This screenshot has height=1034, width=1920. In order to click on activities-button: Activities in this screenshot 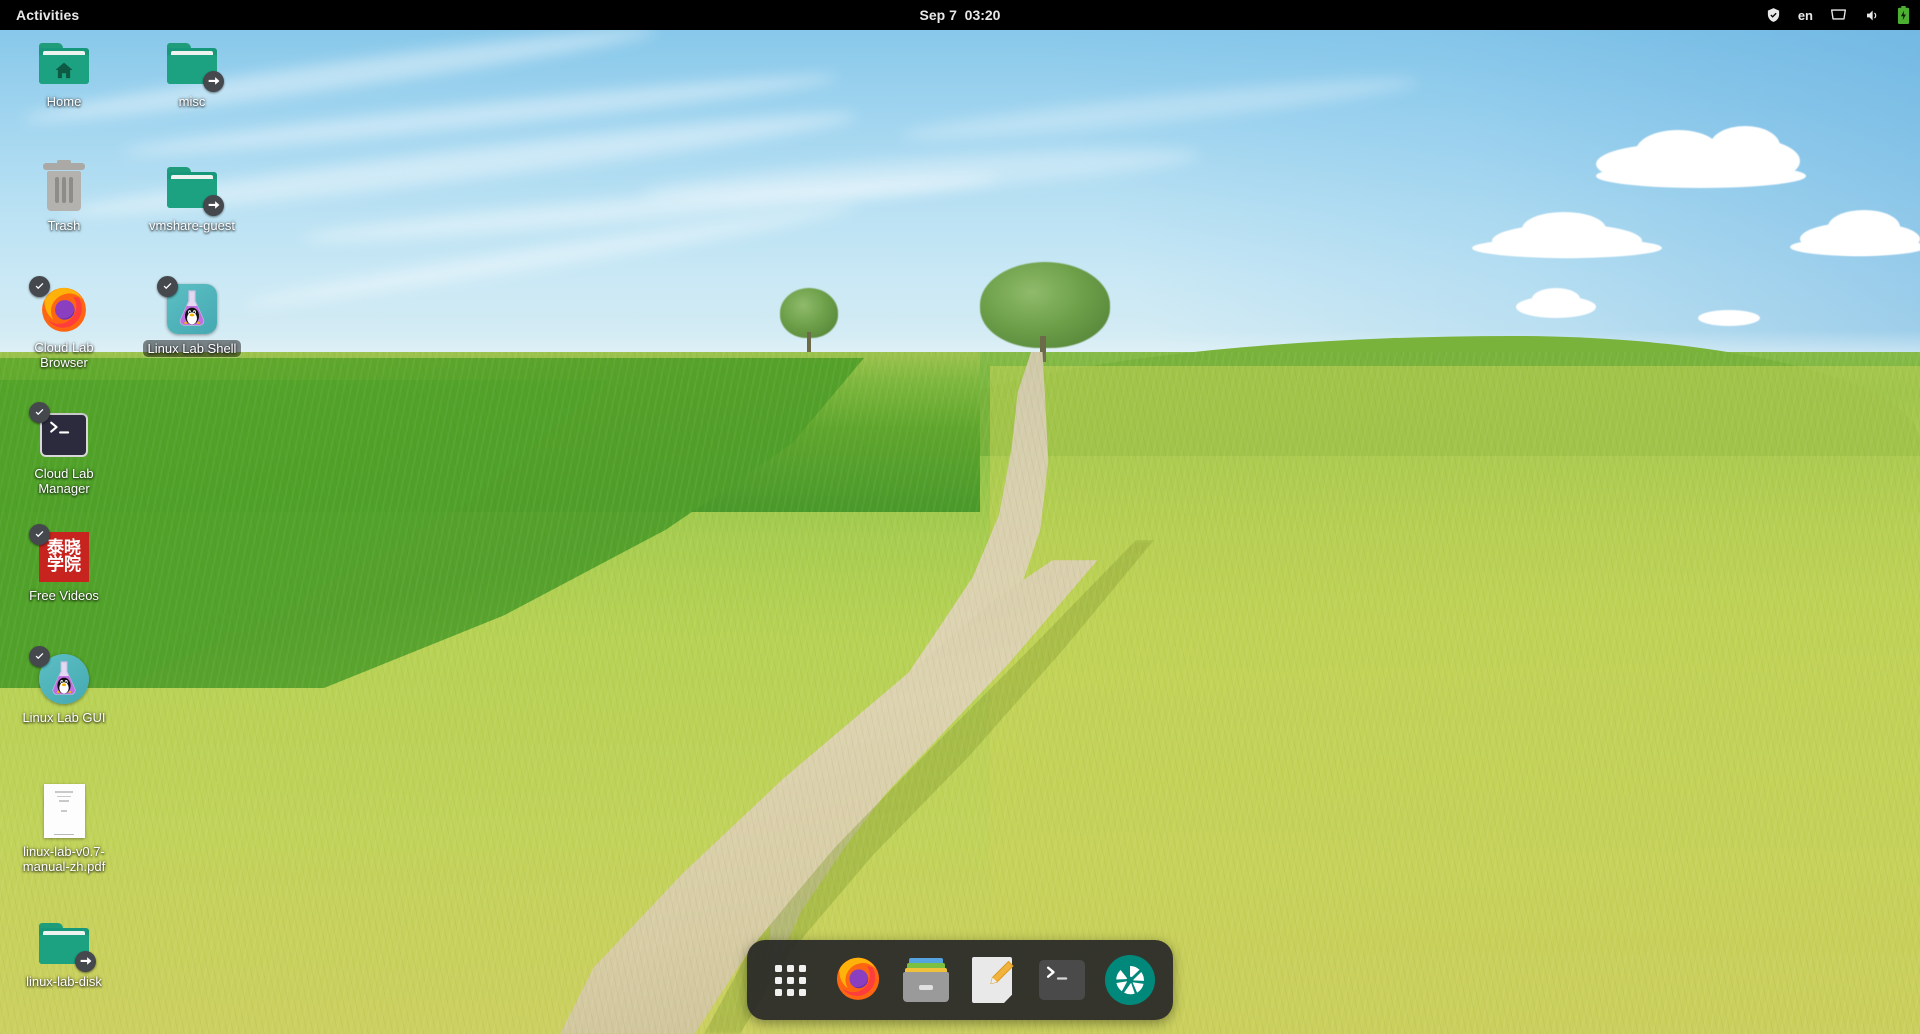, I will do `click(45, 15)`.